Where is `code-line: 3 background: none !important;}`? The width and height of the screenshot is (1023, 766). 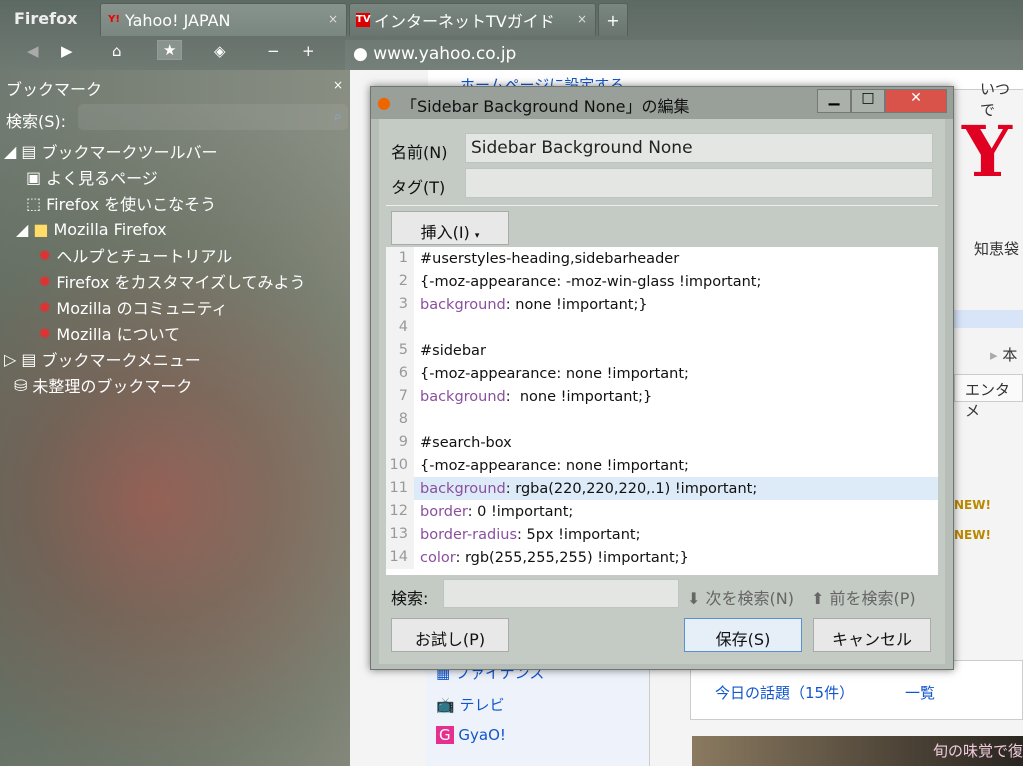
code-line: 3 background: none !important;} is located at coordinates (662, 304).